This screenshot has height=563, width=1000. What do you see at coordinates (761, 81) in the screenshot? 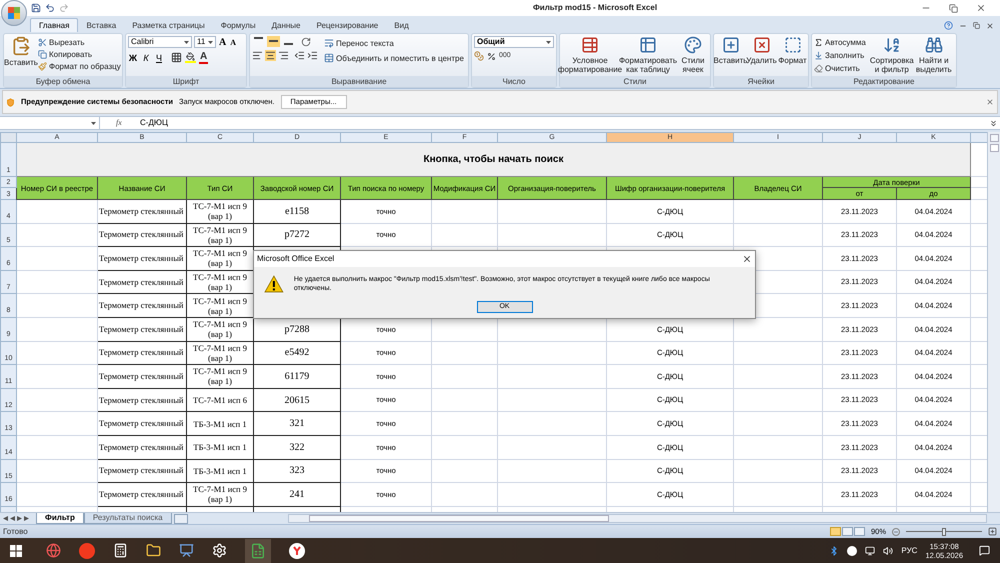
I see `group-label: Ячейки` at bounding box center [761, 81].